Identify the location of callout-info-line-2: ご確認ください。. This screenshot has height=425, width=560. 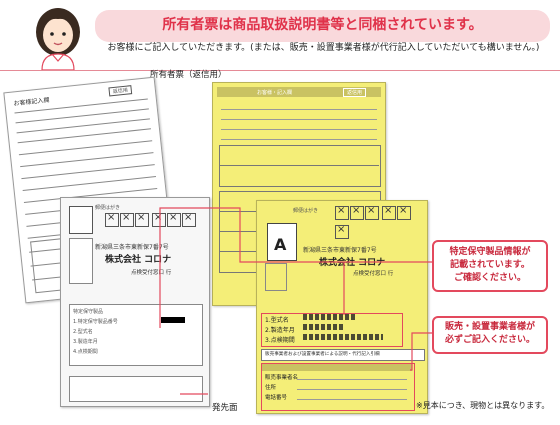
(489, 278).